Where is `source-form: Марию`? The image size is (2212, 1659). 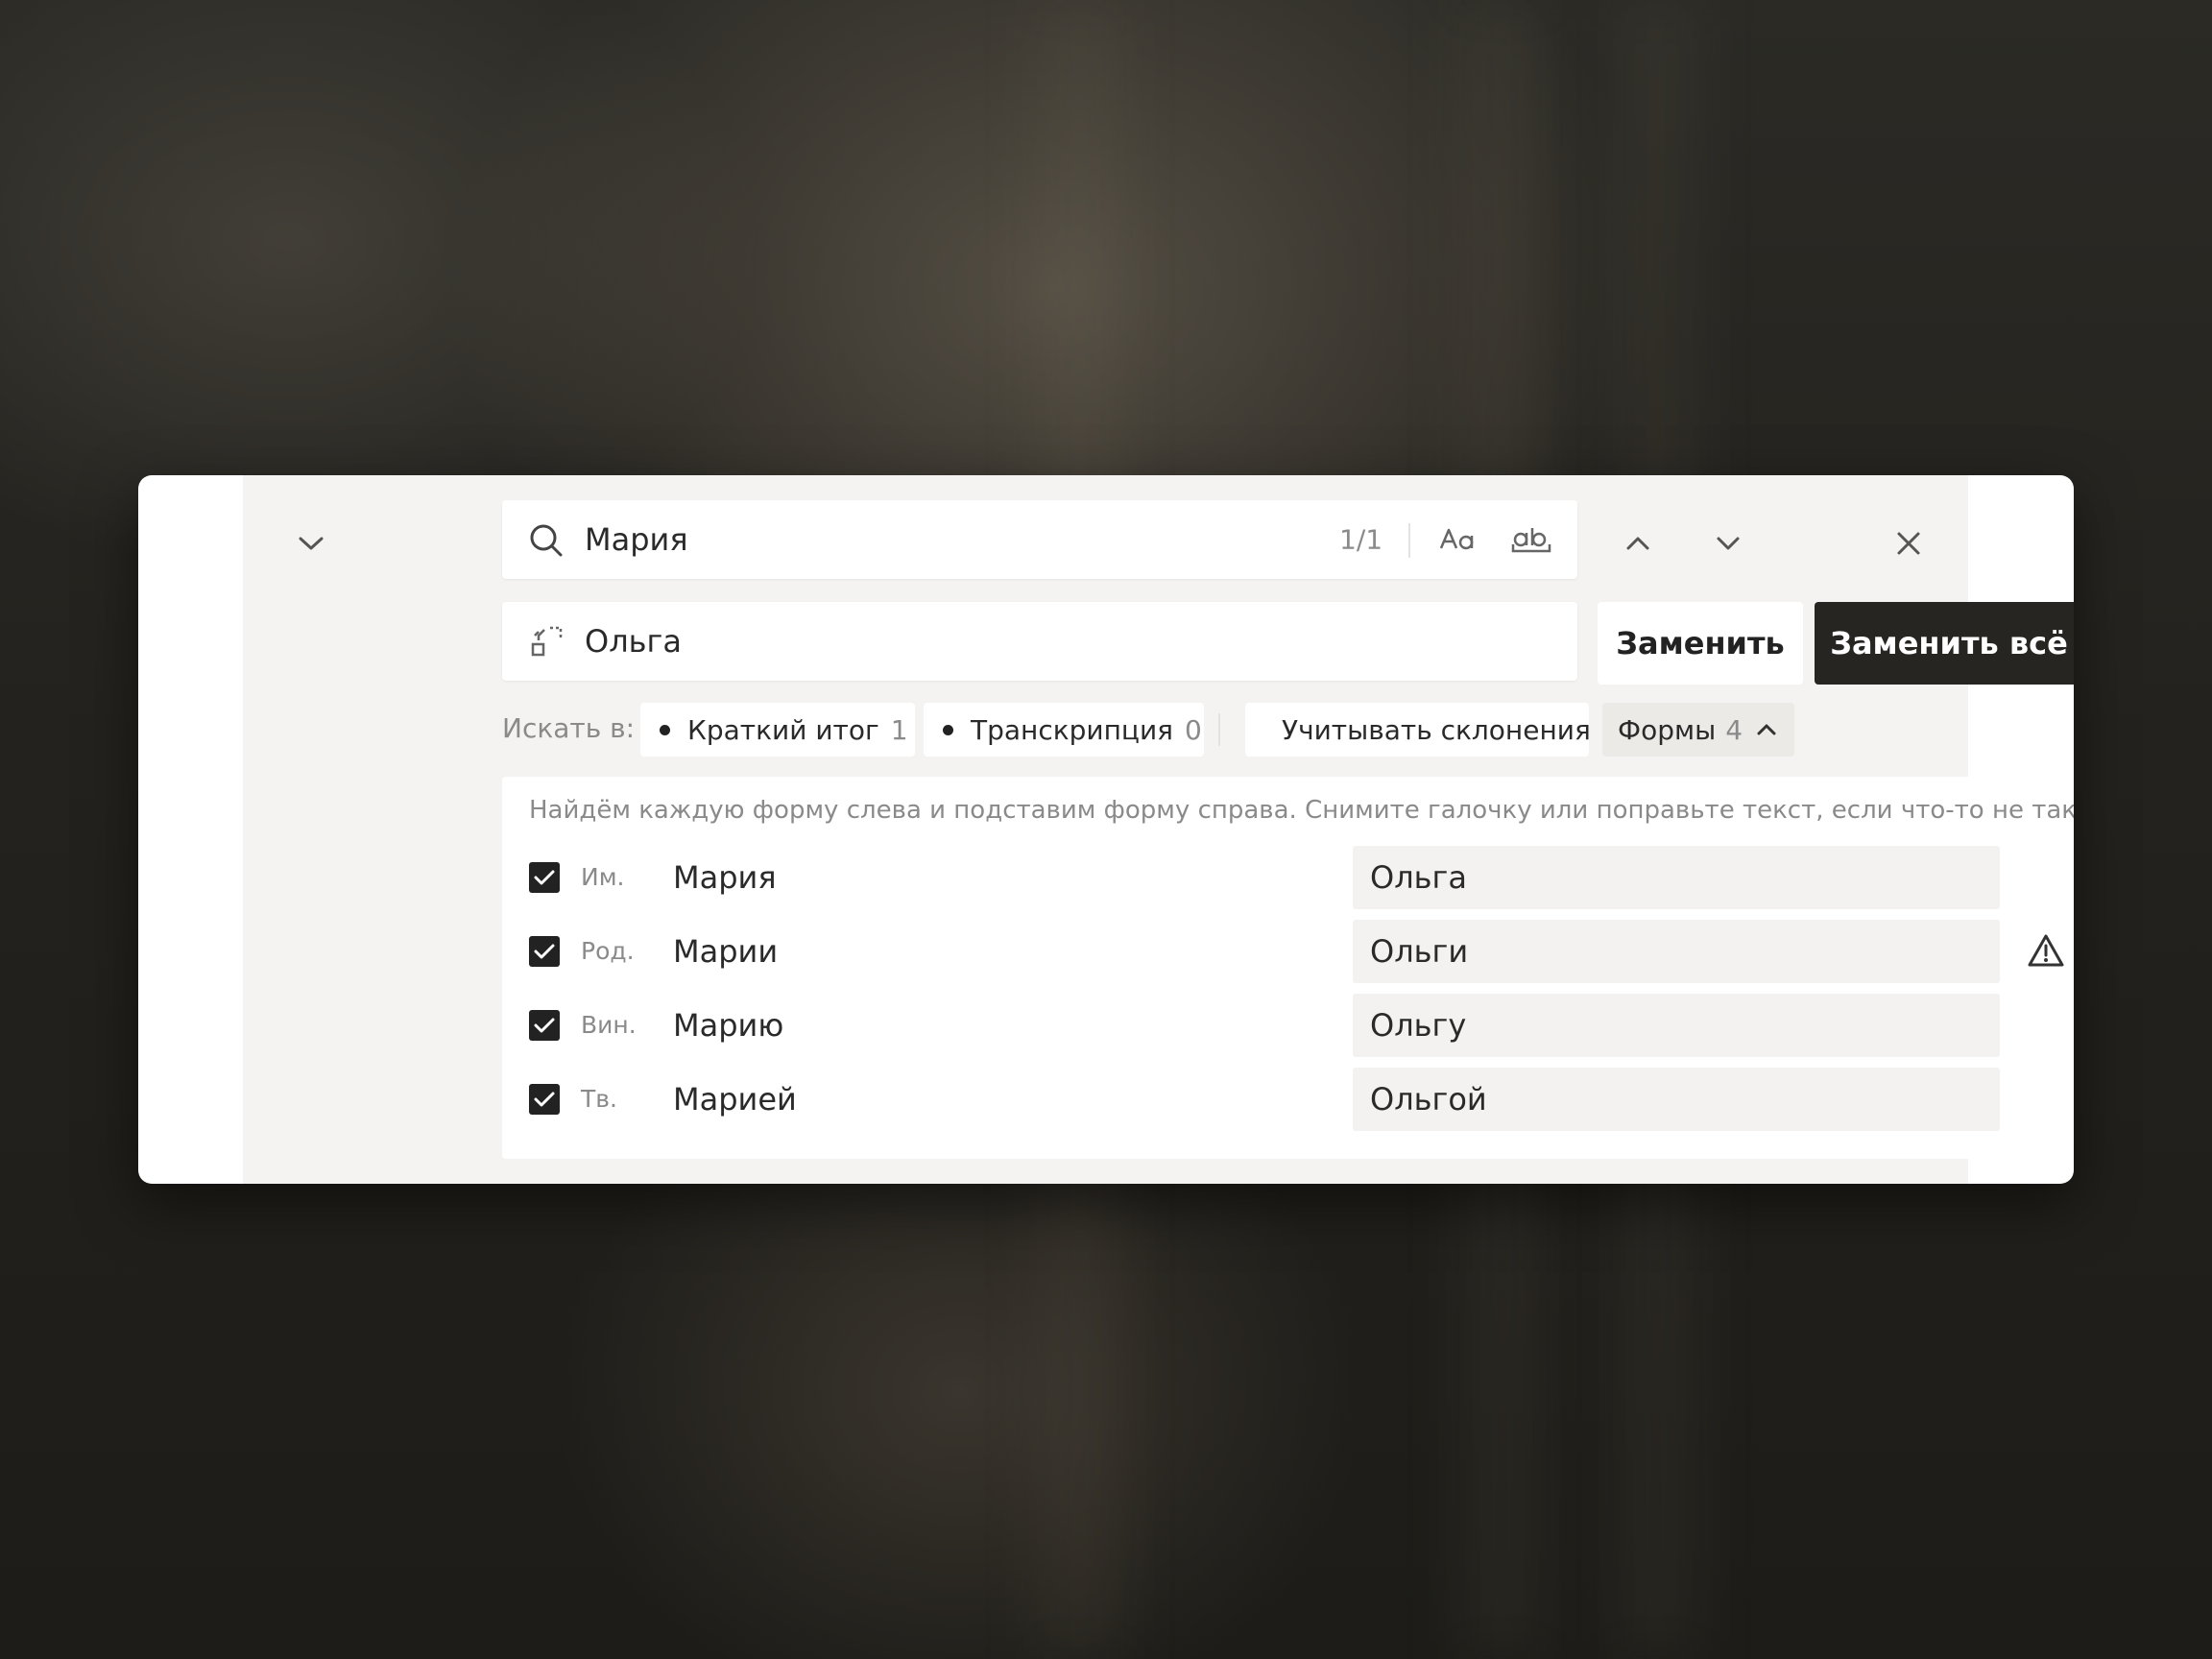
source-form: Марию is located at coordinates (728, 1025).